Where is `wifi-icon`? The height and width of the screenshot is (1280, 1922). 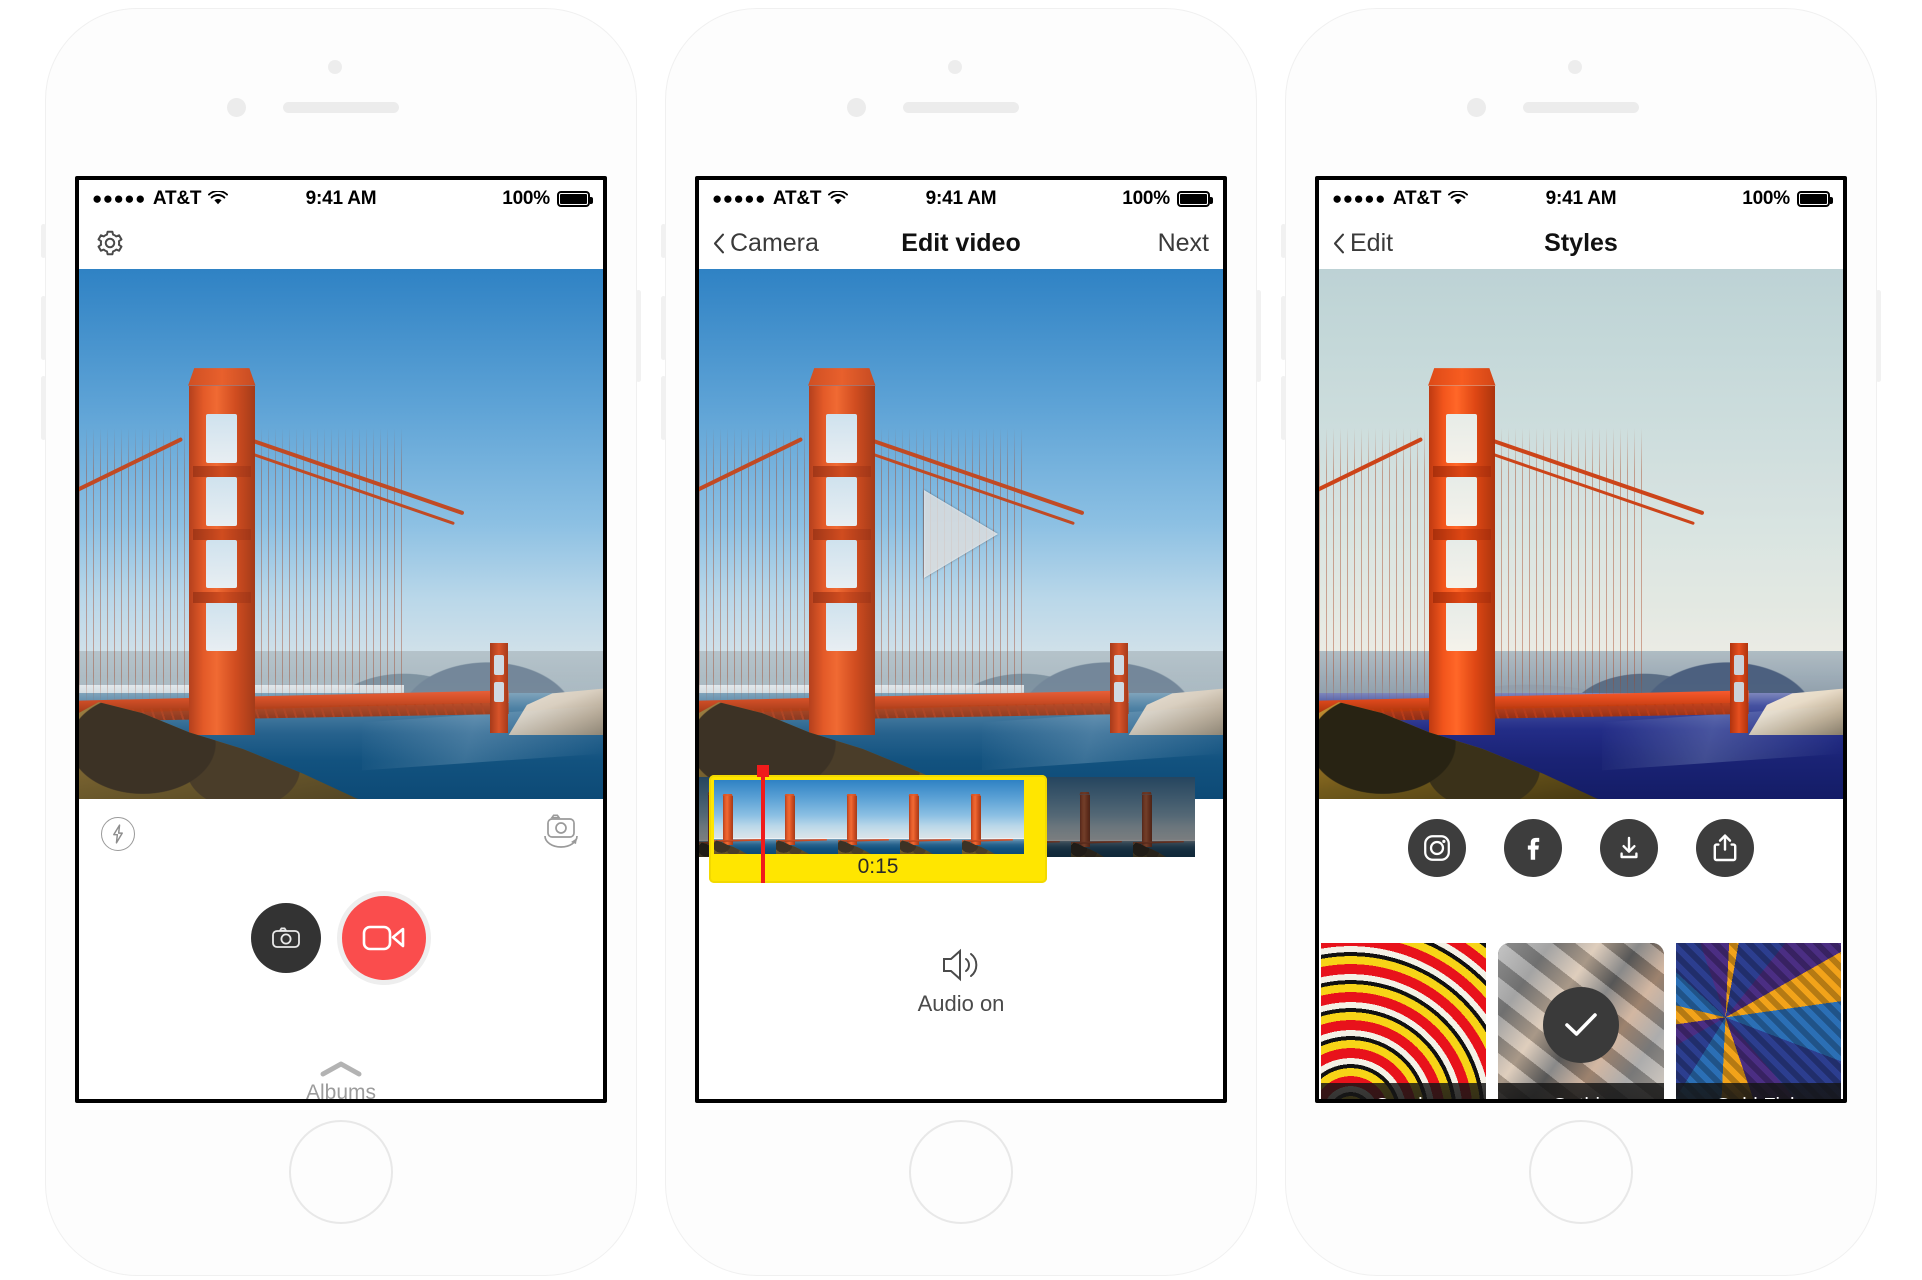 wifi-icon is located at coordinates (1458, 198).